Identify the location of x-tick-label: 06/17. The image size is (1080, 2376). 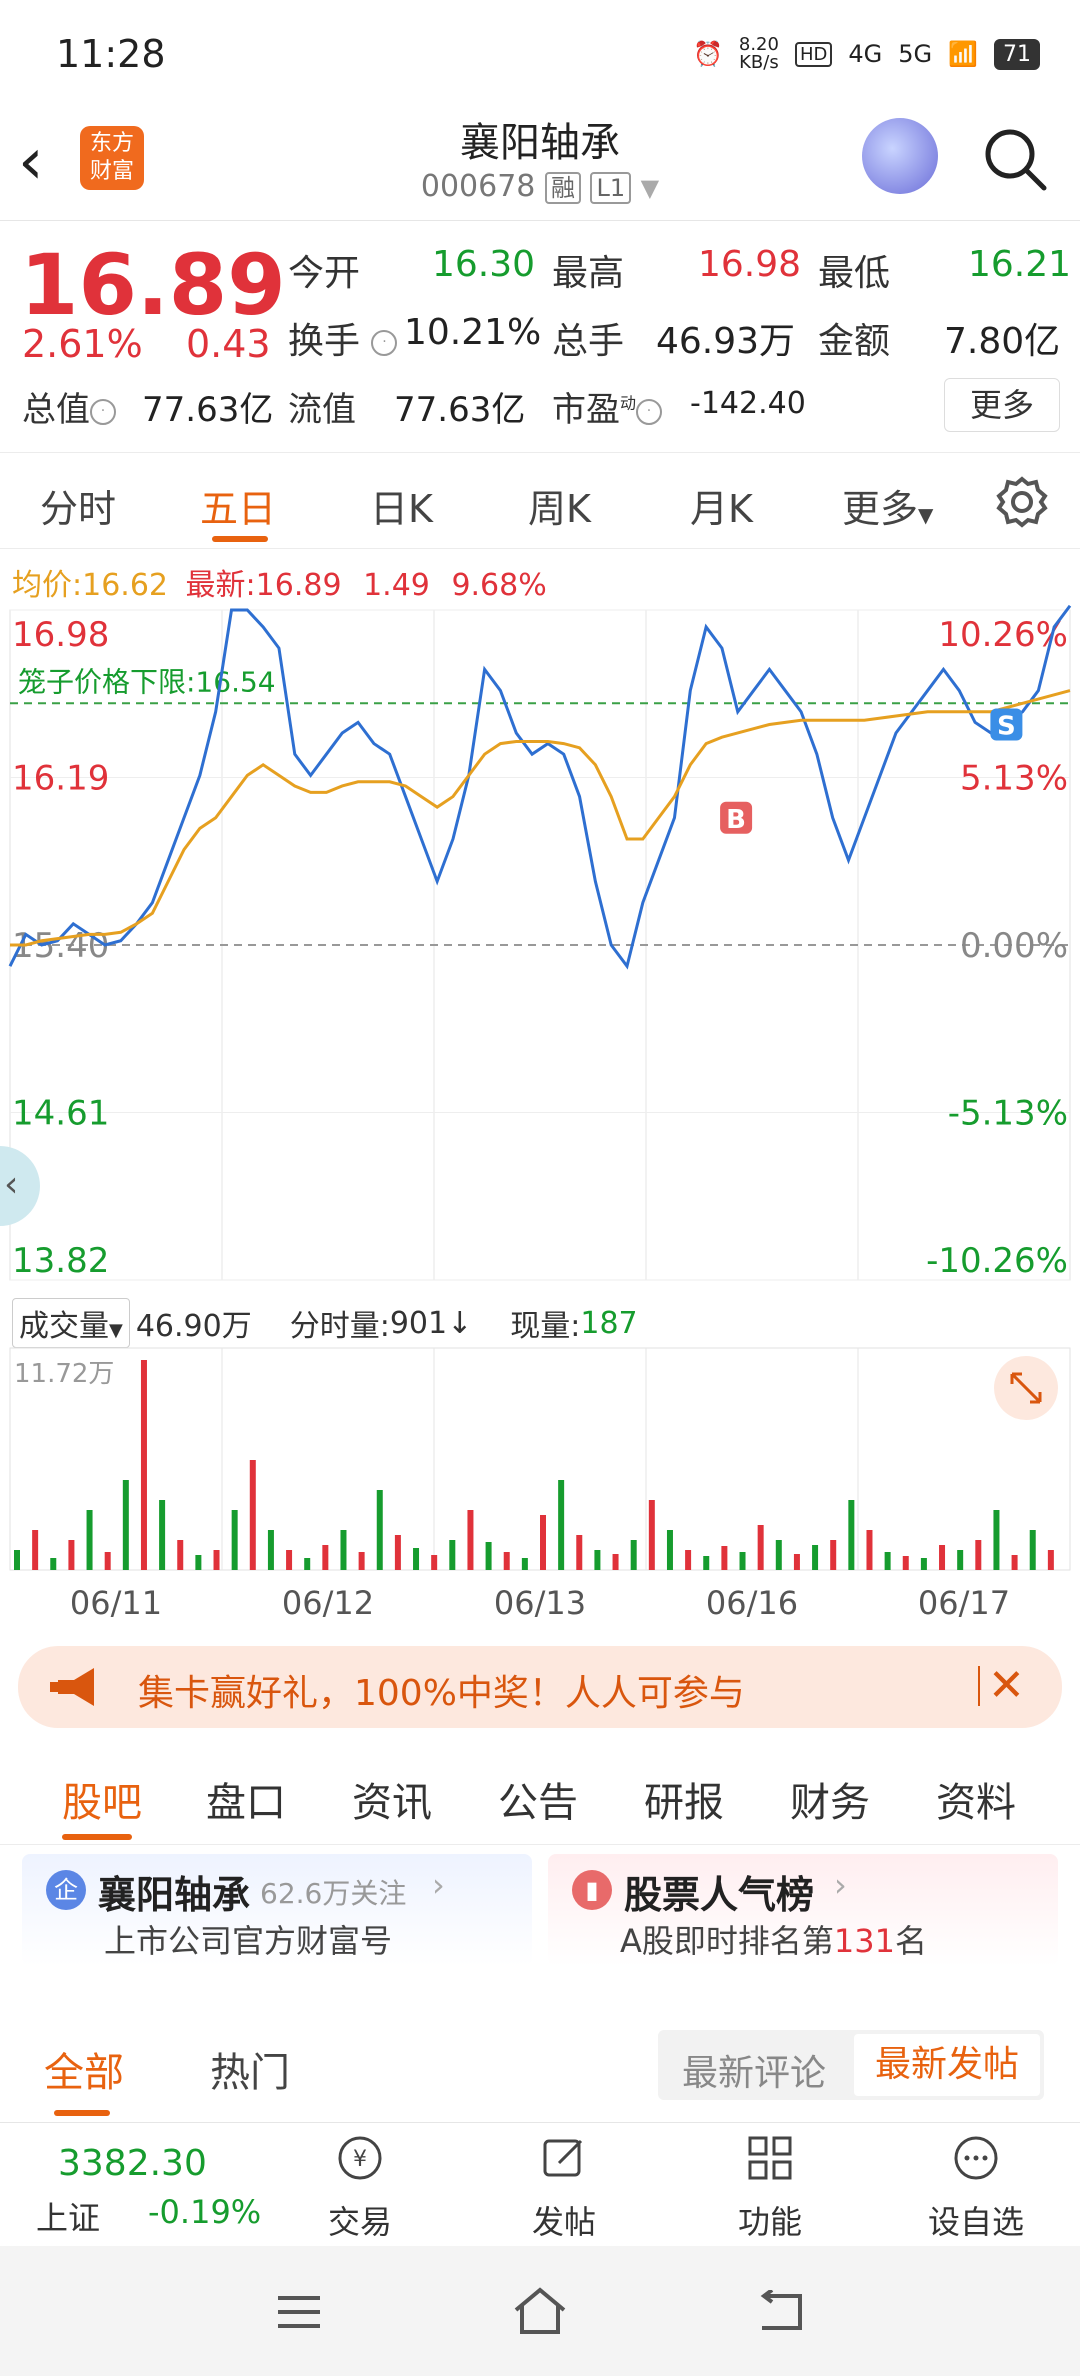
(964, 1603).